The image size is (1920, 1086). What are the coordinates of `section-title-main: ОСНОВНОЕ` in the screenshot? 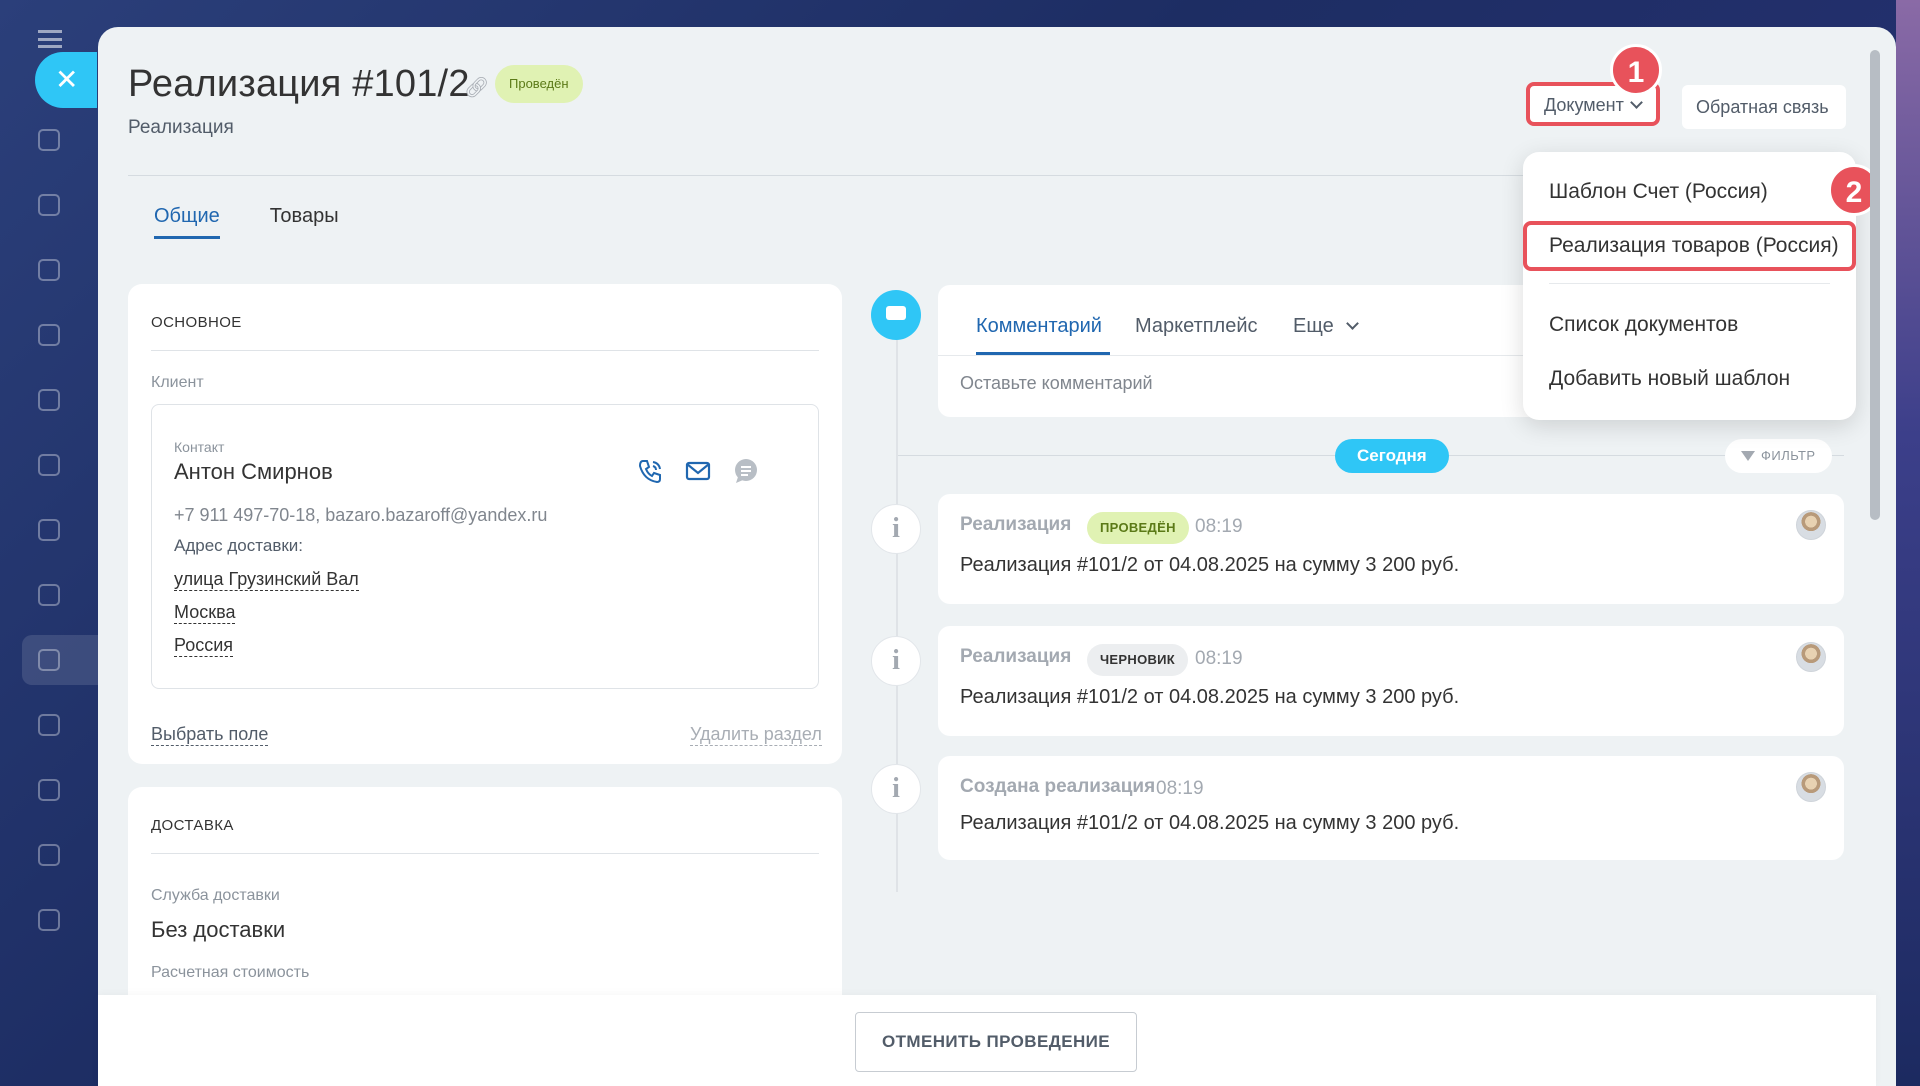 It's located at (196, 322).